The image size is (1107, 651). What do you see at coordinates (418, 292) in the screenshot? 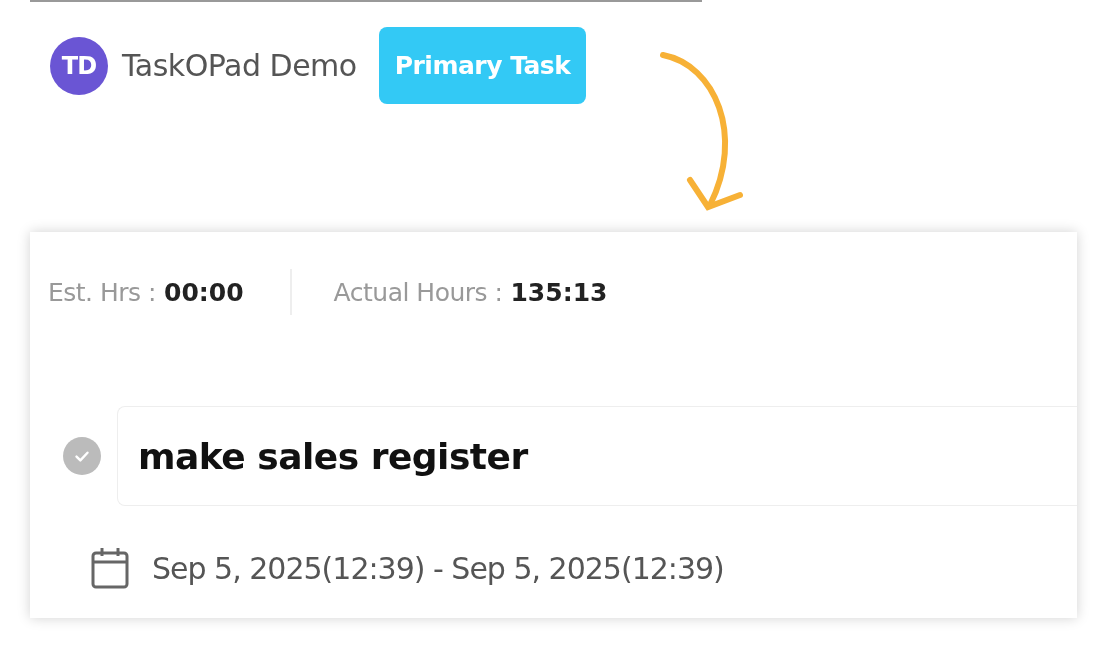
I see `hours-label: Actual Hours :` at bounding box center [418, 292].